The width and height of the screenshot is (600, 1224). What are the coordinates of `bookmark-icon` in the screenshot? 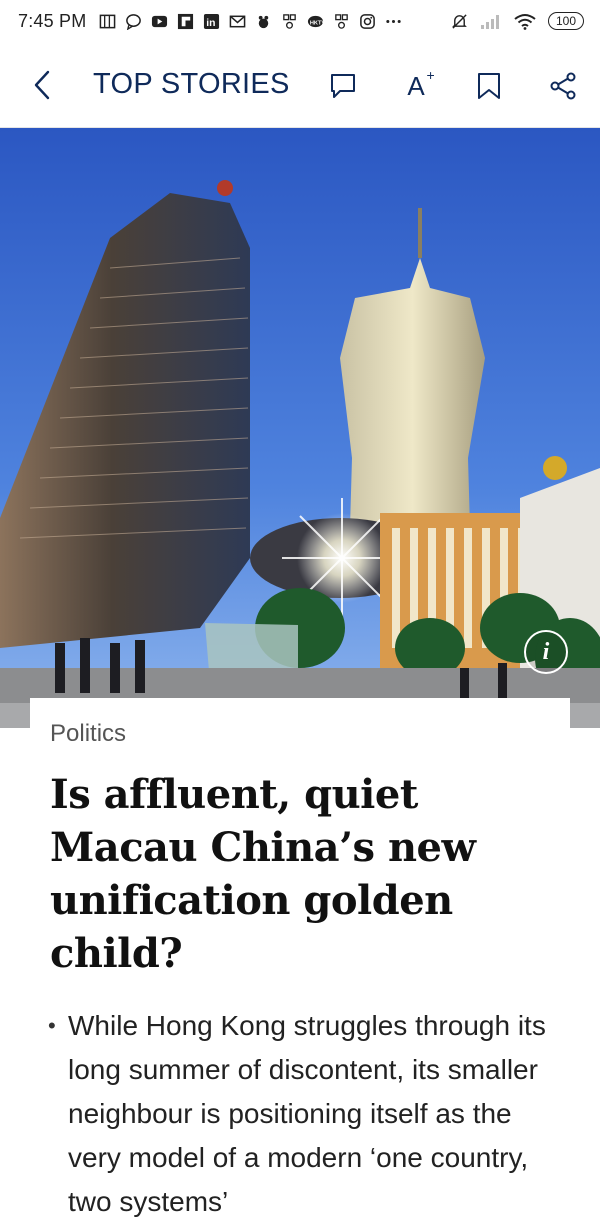 It's located at (489, 86).